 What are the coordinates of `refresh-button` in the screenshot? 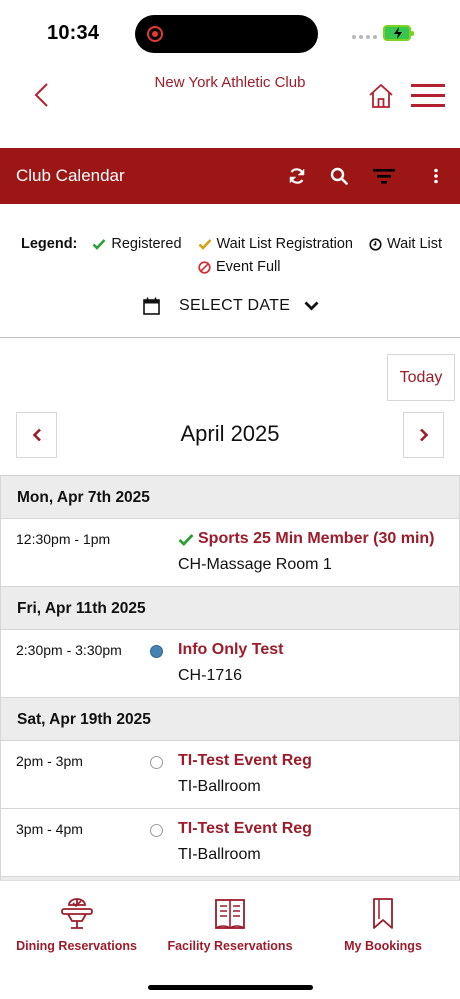 It's located at (297, 176).